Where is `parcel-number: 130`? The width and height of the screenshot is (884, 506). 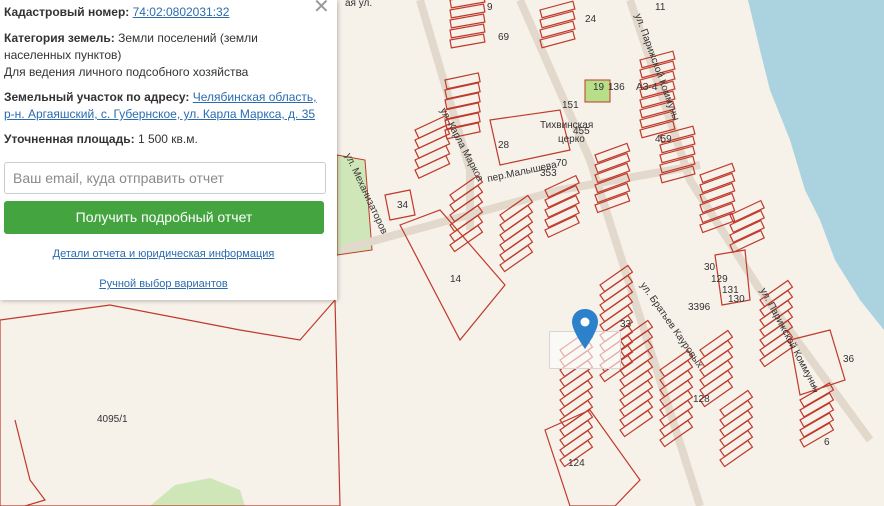 parcel-number: 130 is located at coordinates (736, 299).